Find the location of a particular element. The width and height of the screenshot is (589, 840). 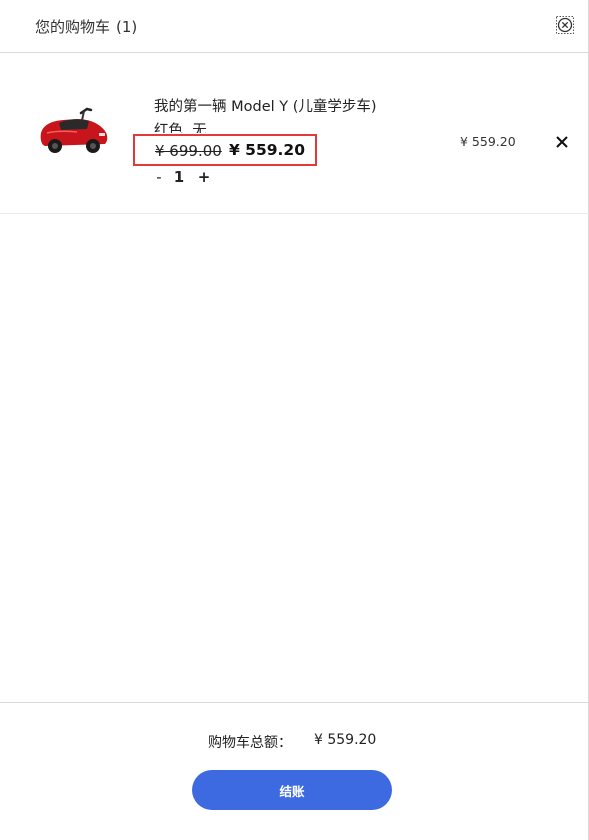

decrease-quantity-button: - is located at coordinates (159, 177).